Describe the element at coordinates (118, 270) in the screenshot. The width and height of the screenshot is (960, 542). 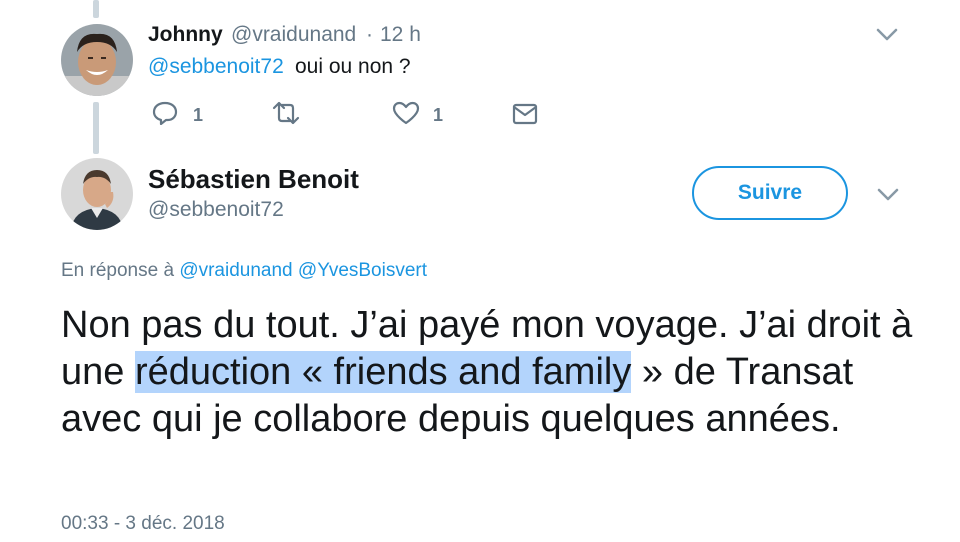
I see `reply-context-prefix: En réponse à` at that location.